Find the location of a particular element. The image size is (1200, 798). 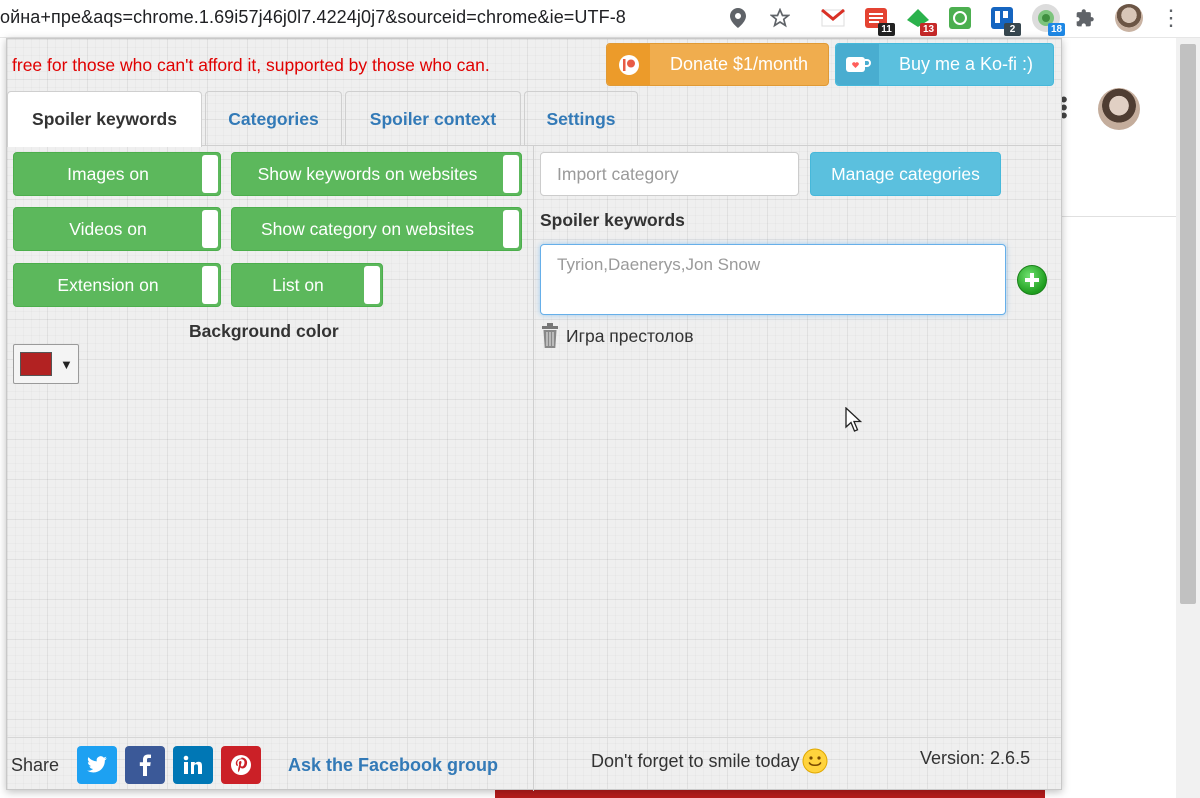

list-toggle: List on is located at coordinates (307, 285).